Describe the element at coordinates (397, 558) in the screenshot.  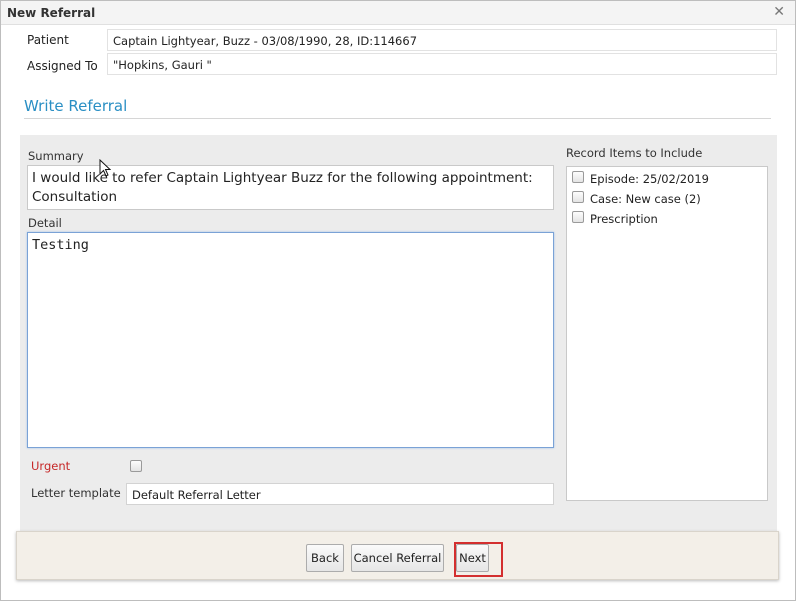
I see `cancel-referral-button: Cancel Referral` at that location.